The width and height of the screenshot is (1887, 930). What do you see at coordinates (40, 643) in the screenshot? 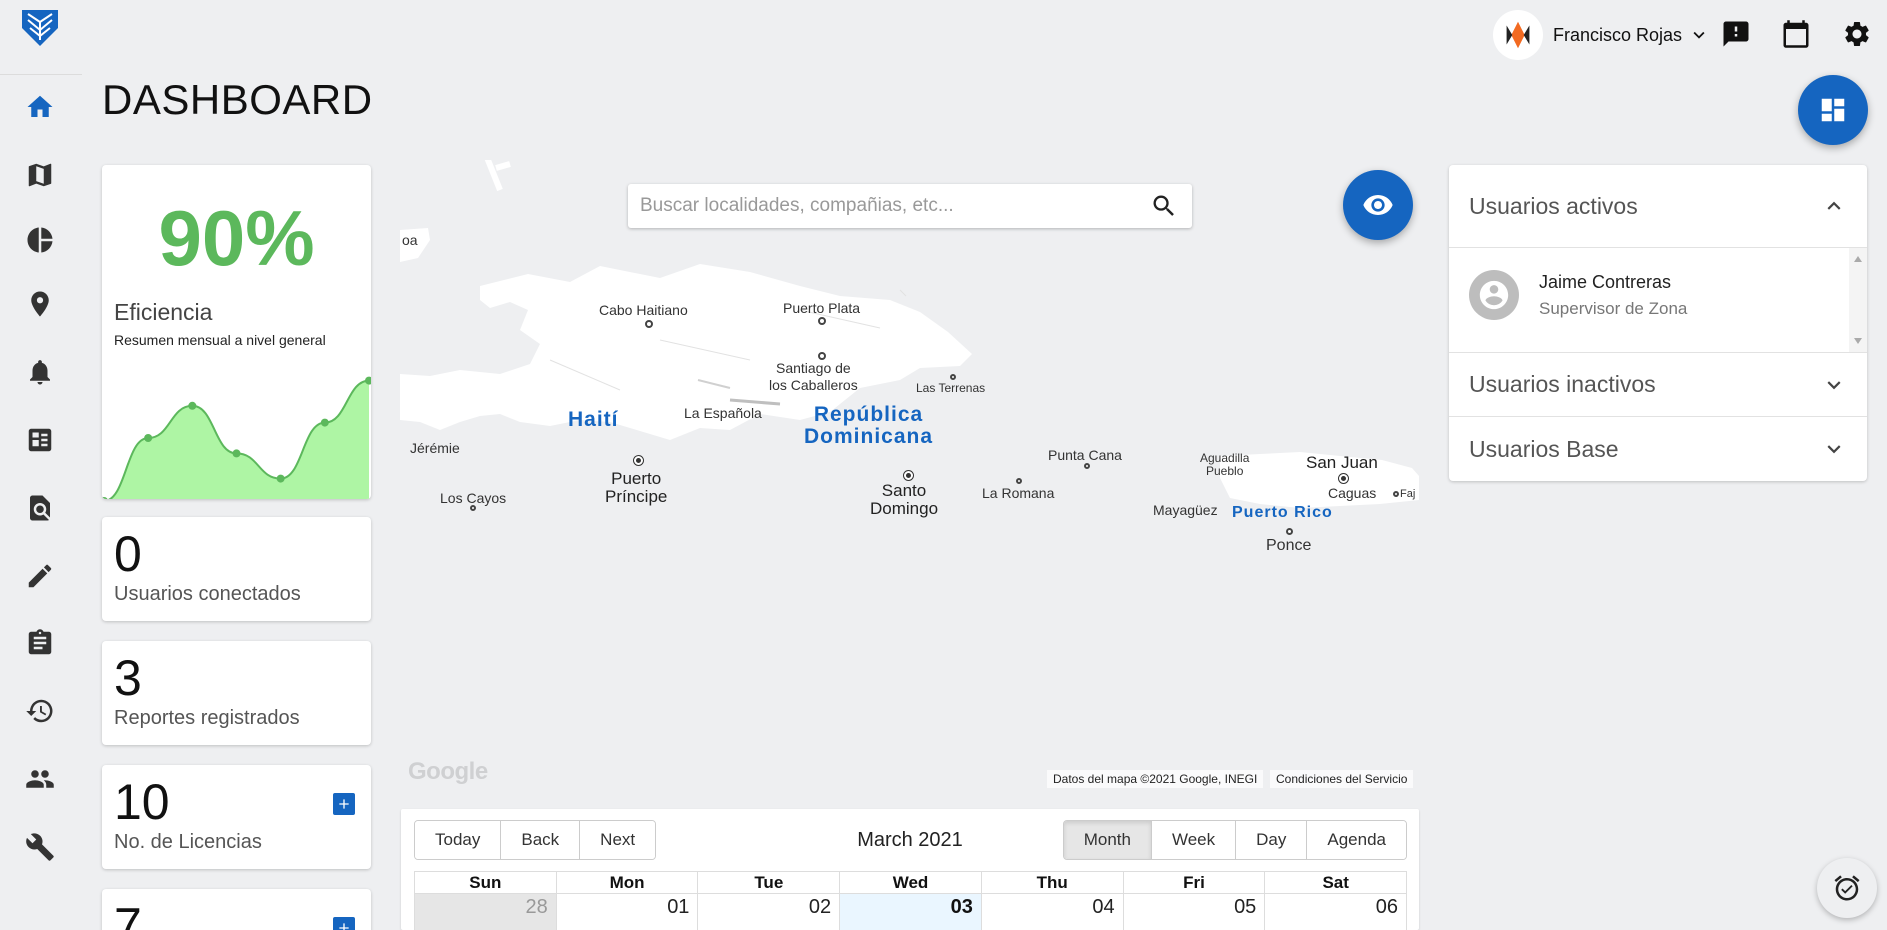
I see `clipboard-icon` at bounding box center [40, 643].